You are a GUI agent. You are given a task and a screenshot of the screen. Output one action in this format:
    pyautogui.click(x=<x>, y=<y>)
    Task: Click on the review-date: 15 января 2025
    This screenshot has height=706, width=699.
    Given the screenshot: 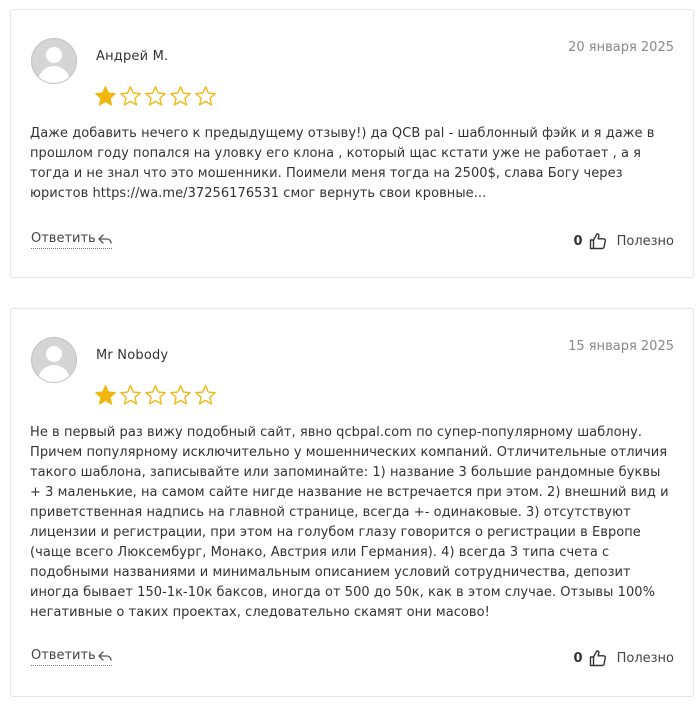 What is the action you would take?
    pyautogui.click(x=621, y=346)
    